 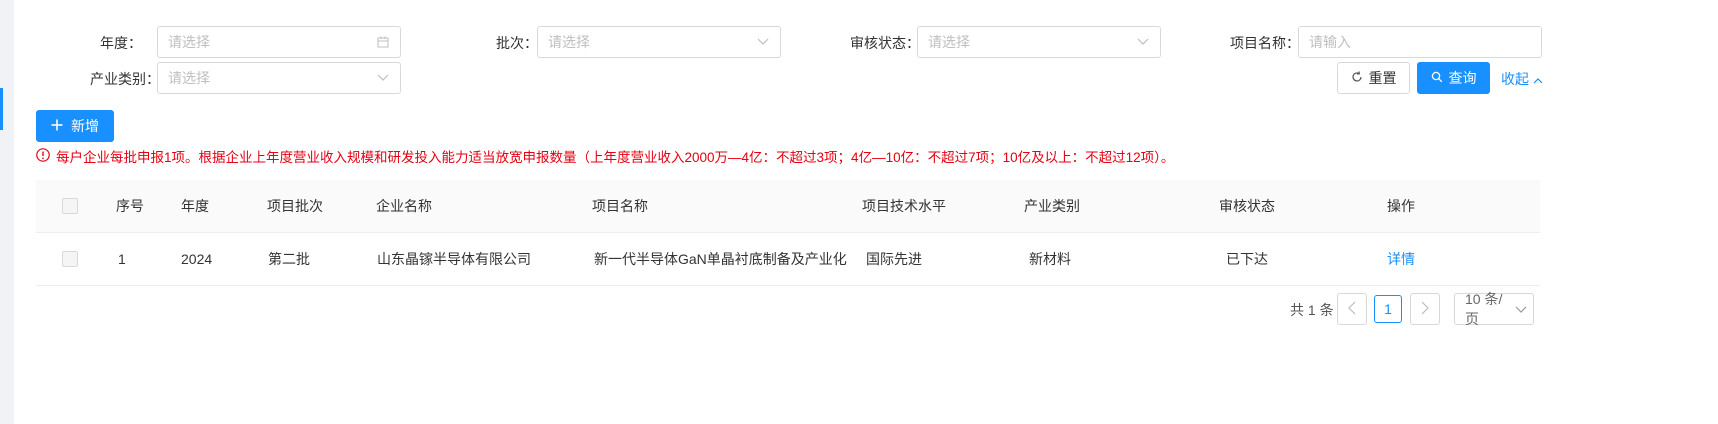 I want to click on prev-page-button, so click(x=1352, y=309).